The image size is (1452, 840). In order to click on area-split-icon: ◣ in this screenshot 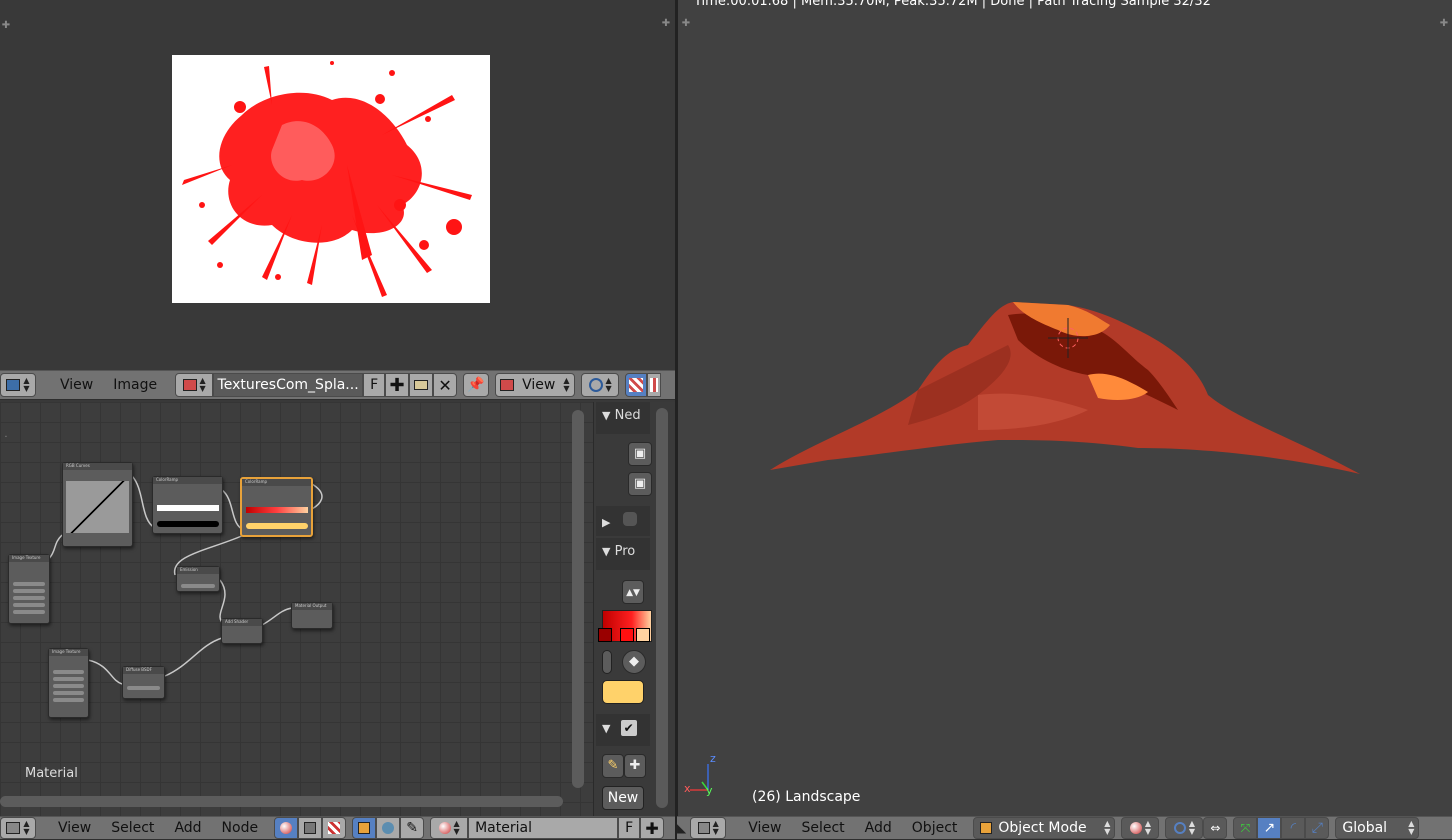, I will do `click(681, 828)`.